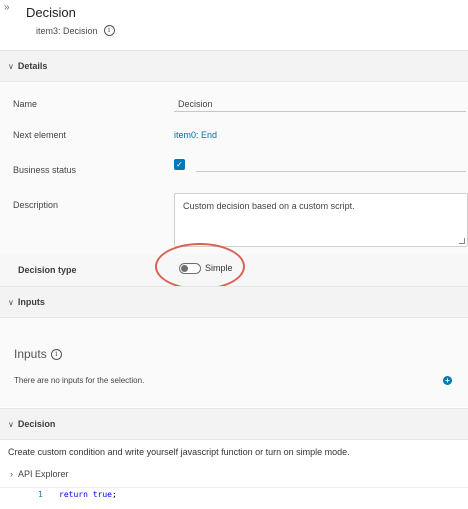 This screenshot has width=468, height=509. Describe the element at coordinates (40, 494) in the screenshot. I see `code-line-number: 1` at that location.